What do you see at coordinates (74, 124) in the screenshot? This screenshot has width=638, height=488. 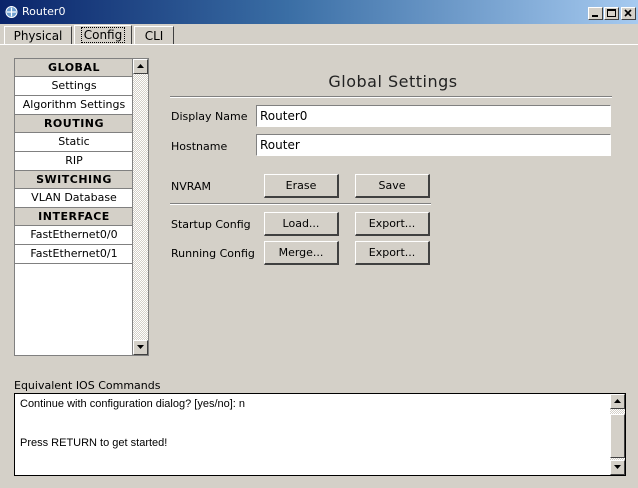 I see `sidebar-section-routing: ROUTING` at bounding box center [74, 124].